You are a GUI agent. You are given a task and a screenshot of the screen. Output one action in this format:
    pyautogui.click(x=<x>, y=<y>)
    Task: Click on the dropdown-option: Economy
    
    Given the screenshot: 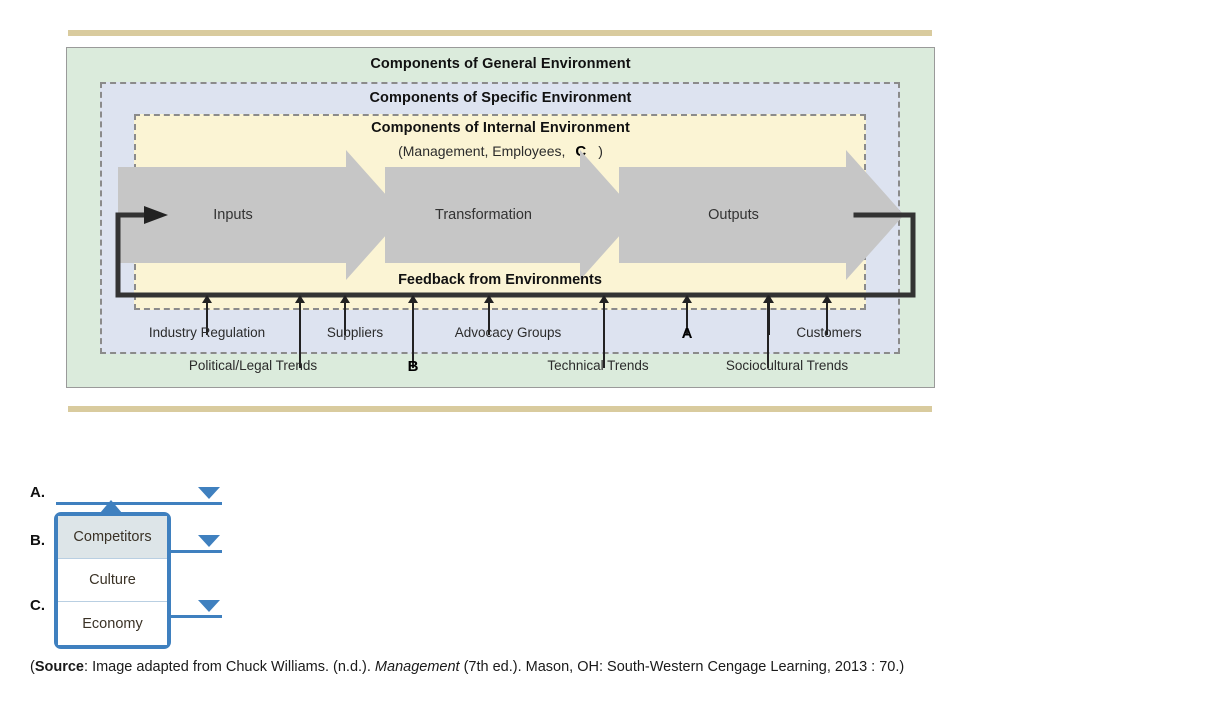 What is the action you would take?
    pyautogui.click(x=112, y=623)
    